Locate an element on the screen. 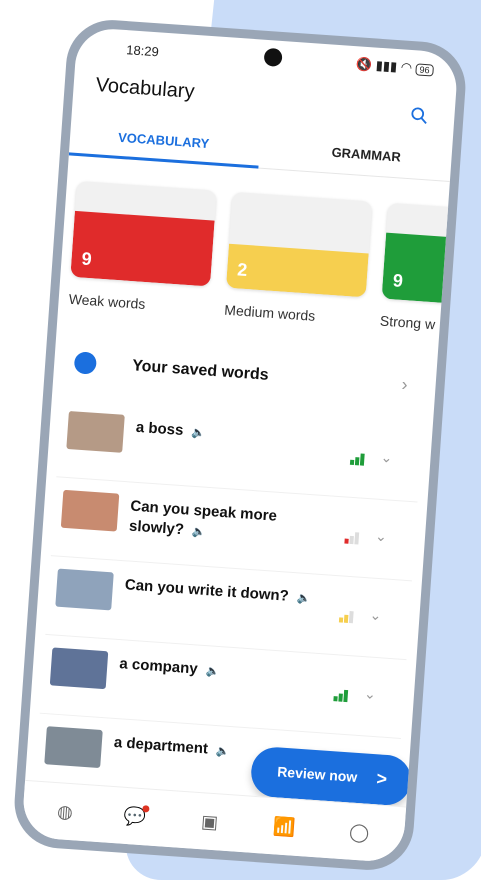  globe-icon: ◍ is located at coordinates (65, 814).